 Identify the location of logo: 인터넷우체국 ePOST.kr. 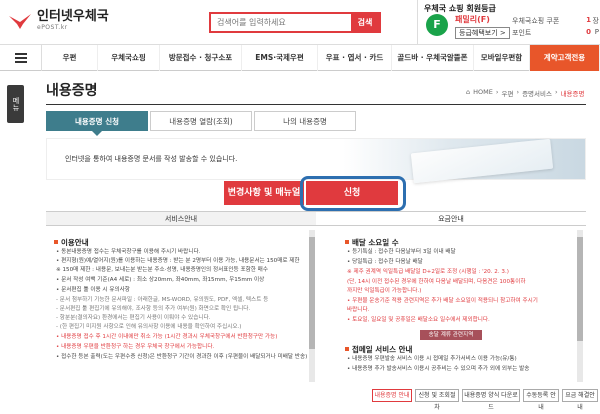
(58, 20).